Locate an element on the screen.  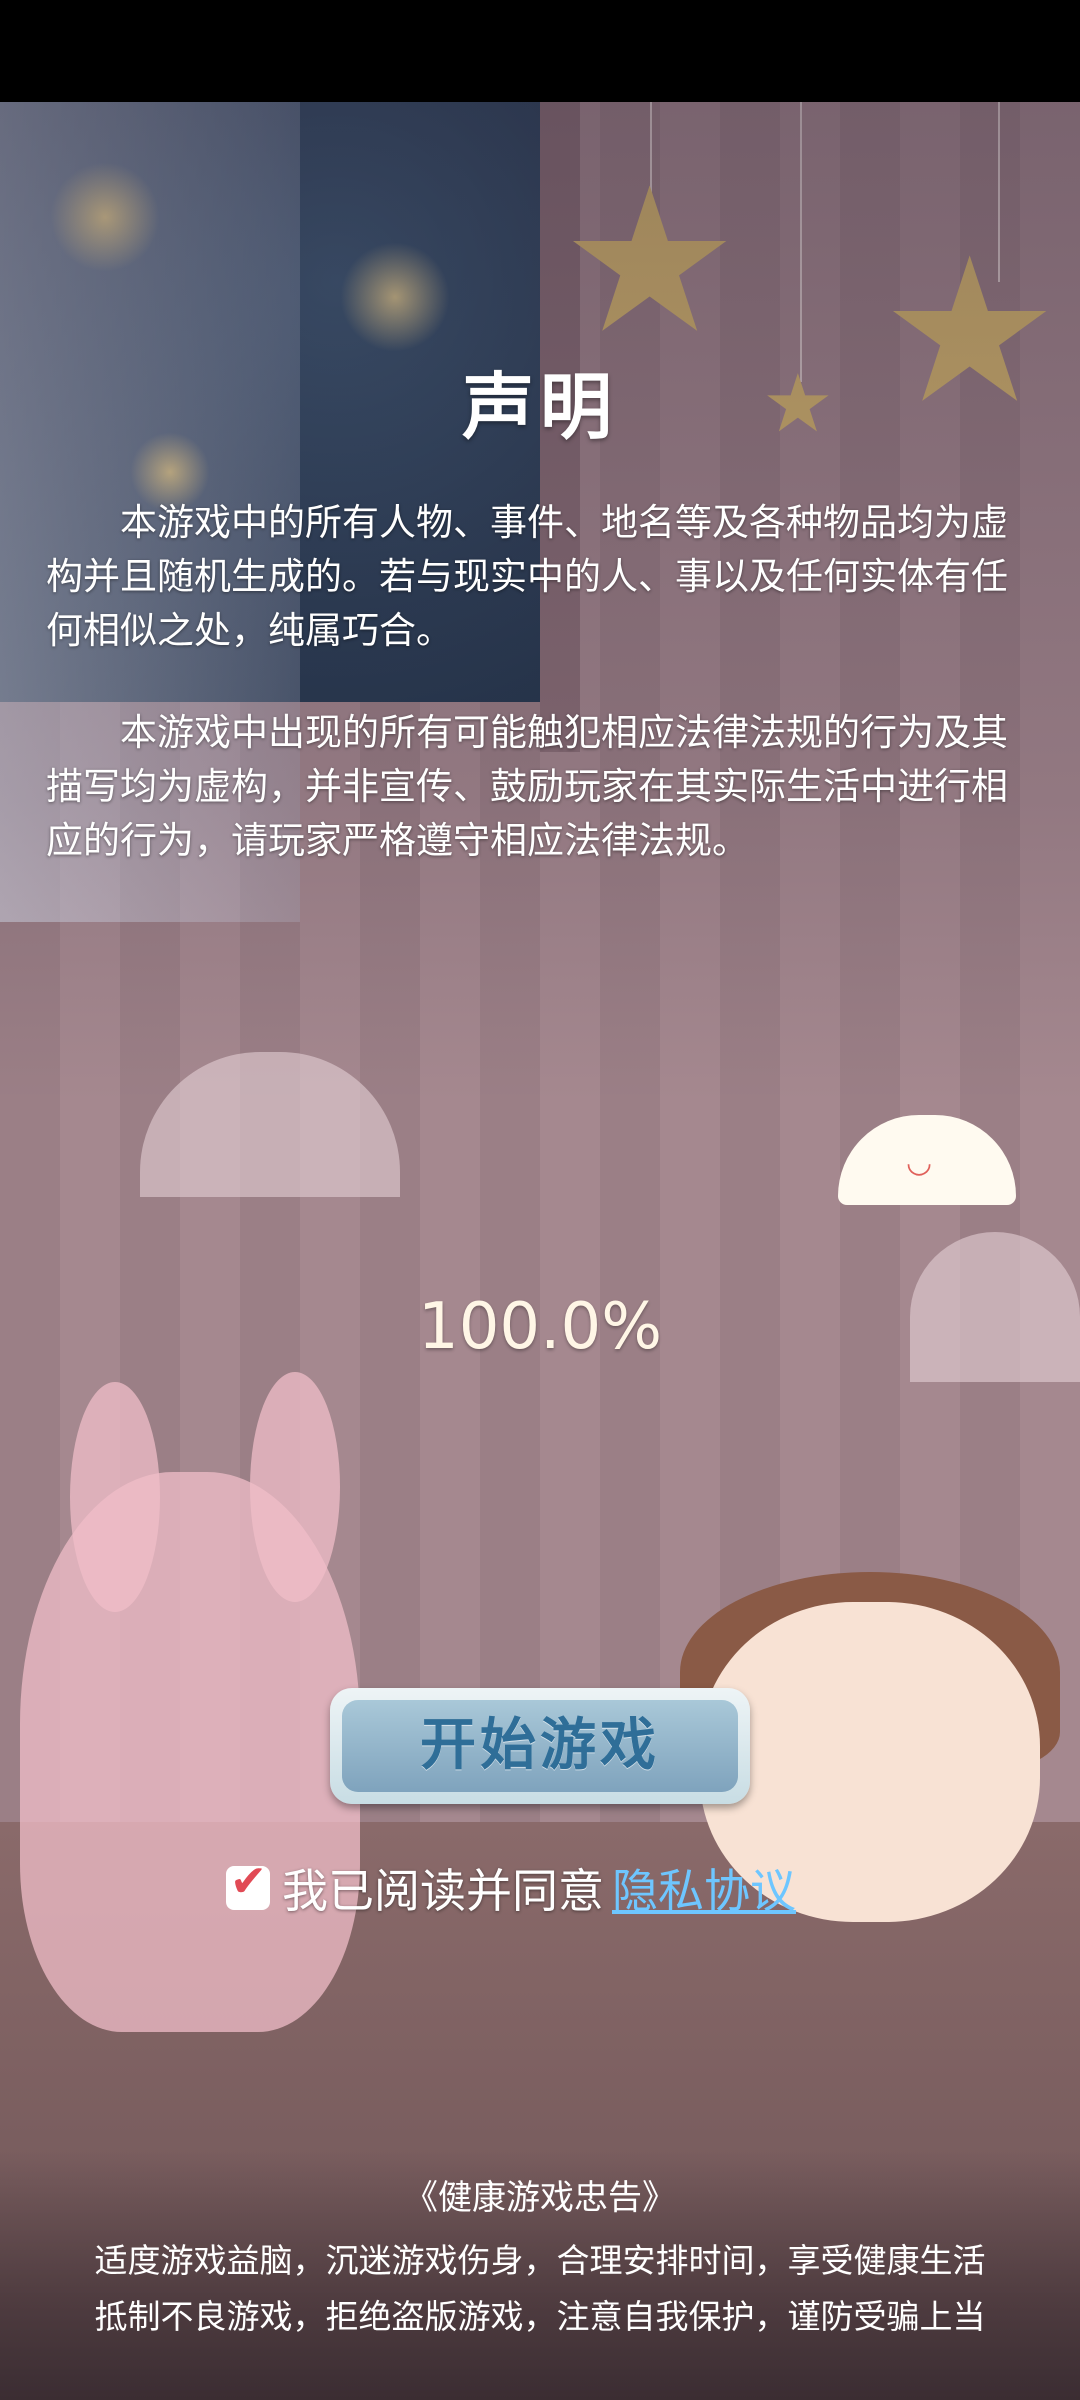
health-advice-title: 《健康游戏忠告》 is located at coordinates (540, 2198).